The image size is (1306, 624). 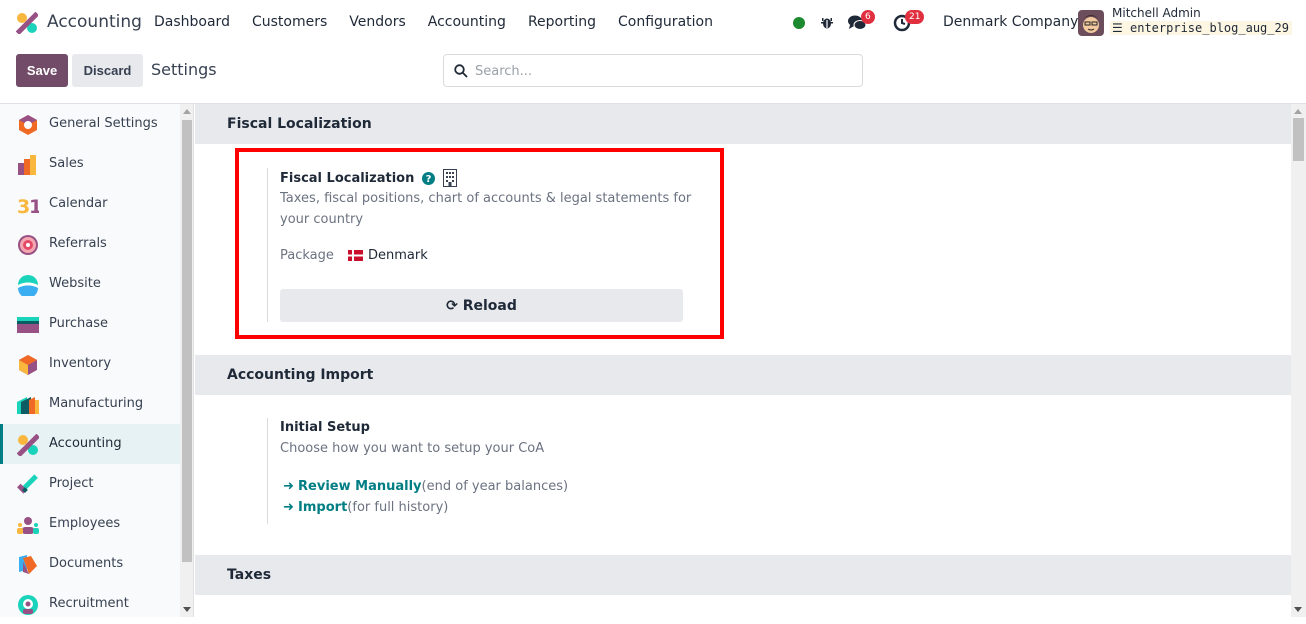 I want to click on menu-reporting: Reporting, so click(x=562, y=22).